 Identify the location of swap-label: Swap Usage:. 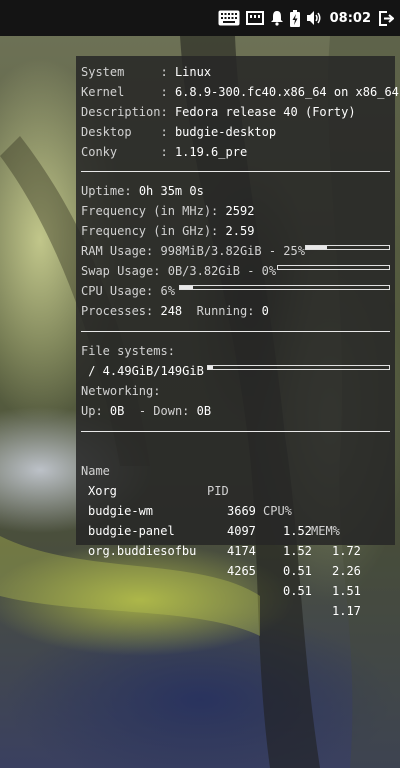
(121, 271).